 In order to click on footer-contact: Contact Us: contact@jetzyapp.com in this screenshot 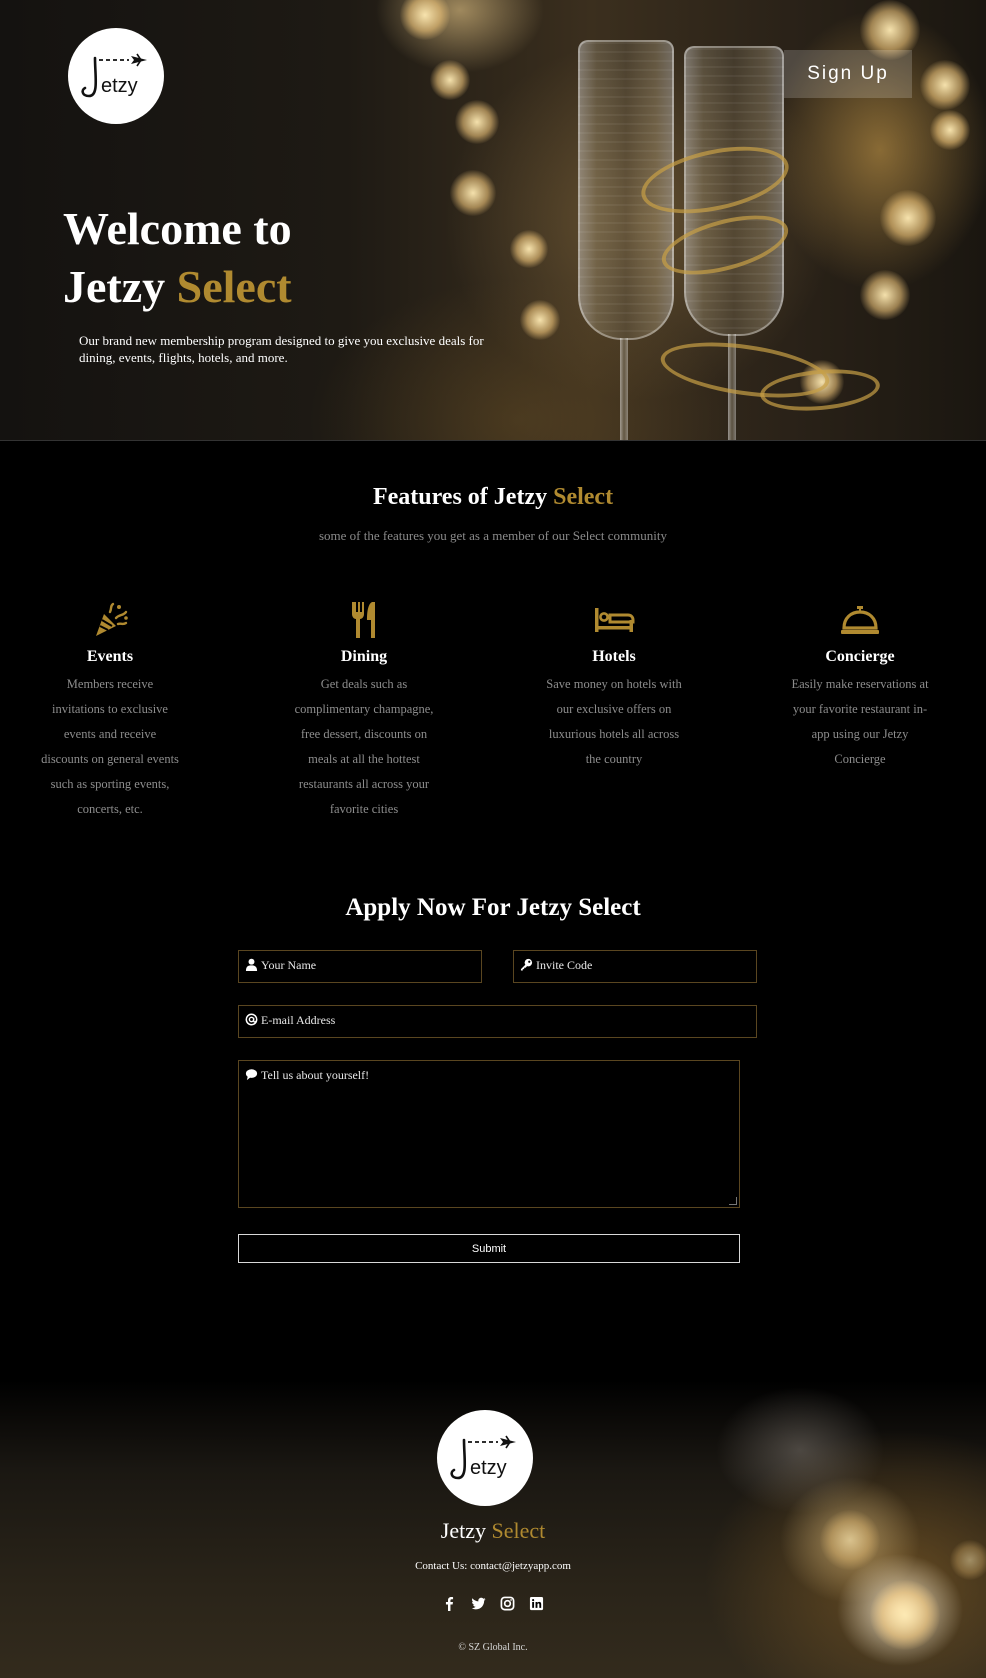, I will do `click(493, 1566)`.